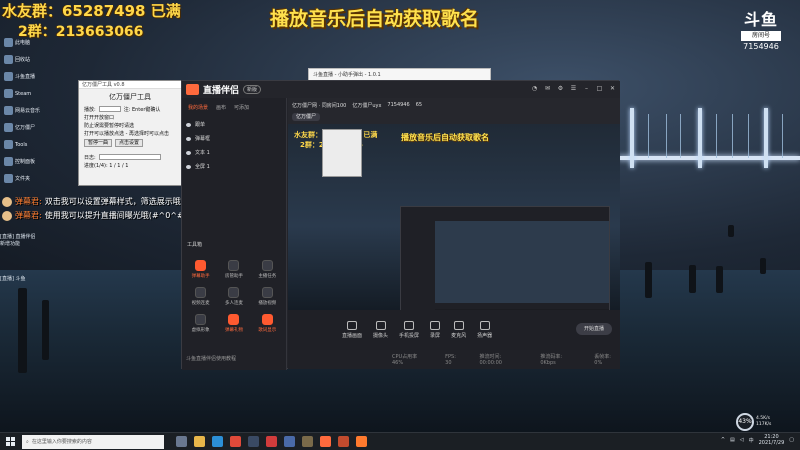 This screenshot has height=450, width=800. I want to click on notification-center-icon: ▢, so click(791, 440).